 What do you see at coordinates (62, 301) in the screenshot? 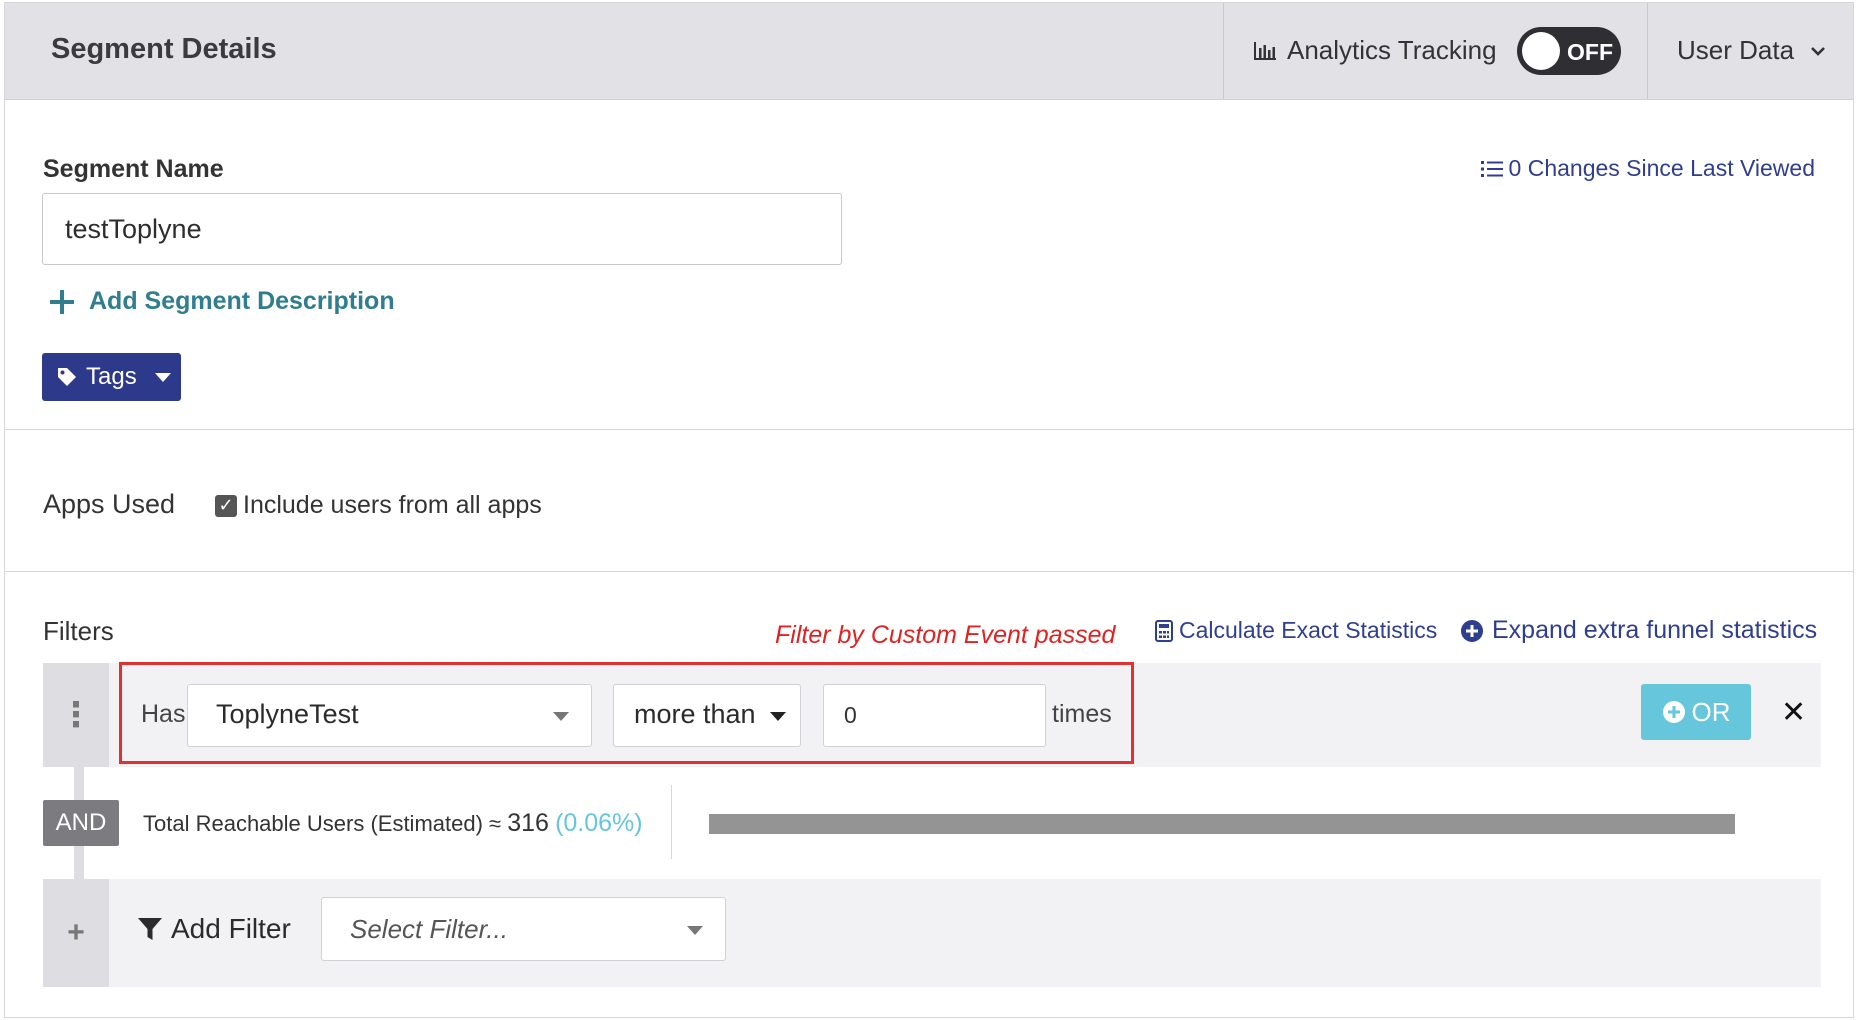
I see `plus-icon` at bounding box center [62, 301].